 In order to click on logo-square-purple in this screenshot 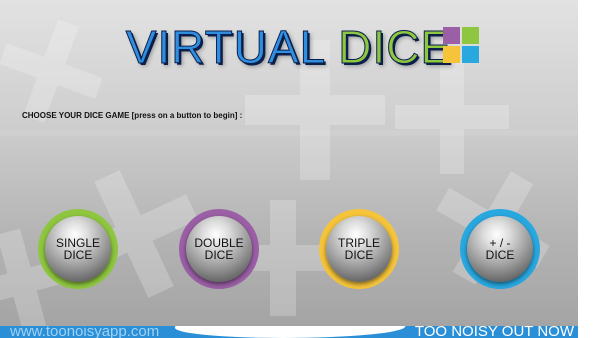, I will do `click(451, 35)`.